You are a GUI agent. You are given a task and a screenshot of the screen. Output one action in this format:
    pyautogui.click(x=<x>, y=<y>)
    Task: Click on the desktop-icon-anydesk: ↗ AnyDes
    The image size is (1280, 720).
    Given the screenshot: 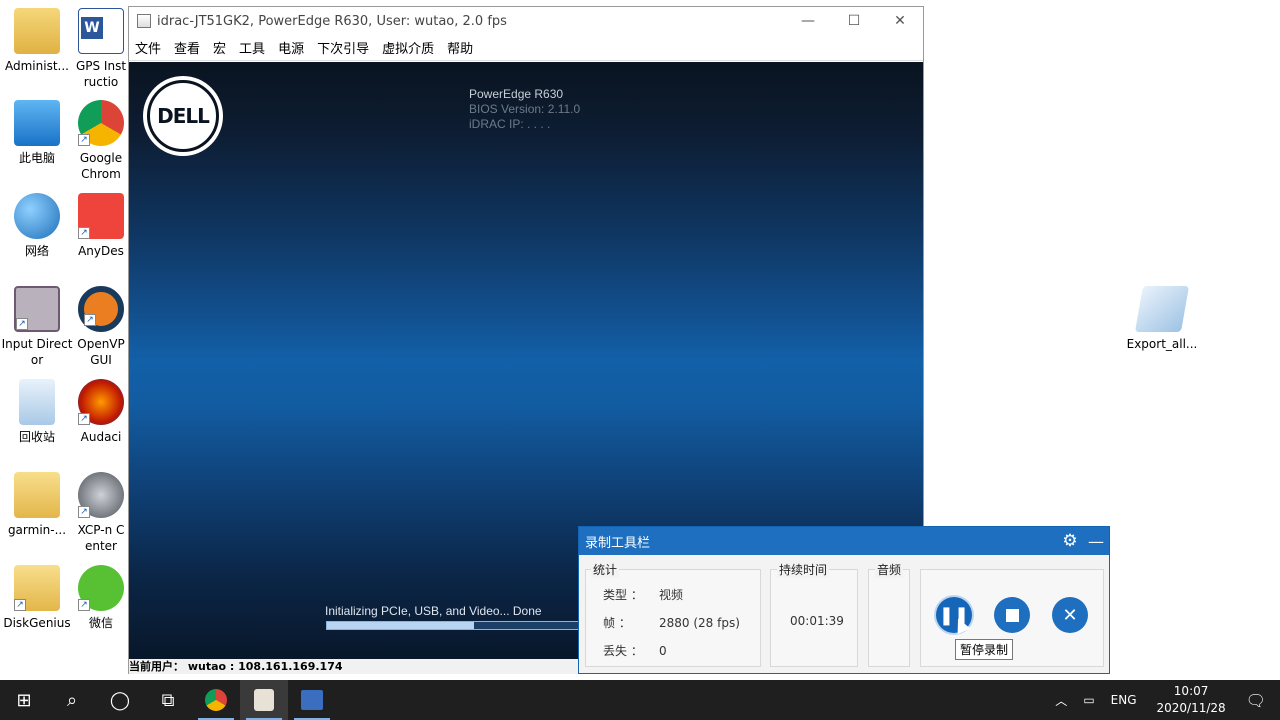 What is the action you would take?
    pyautogui.click(x=101, y=226)
    